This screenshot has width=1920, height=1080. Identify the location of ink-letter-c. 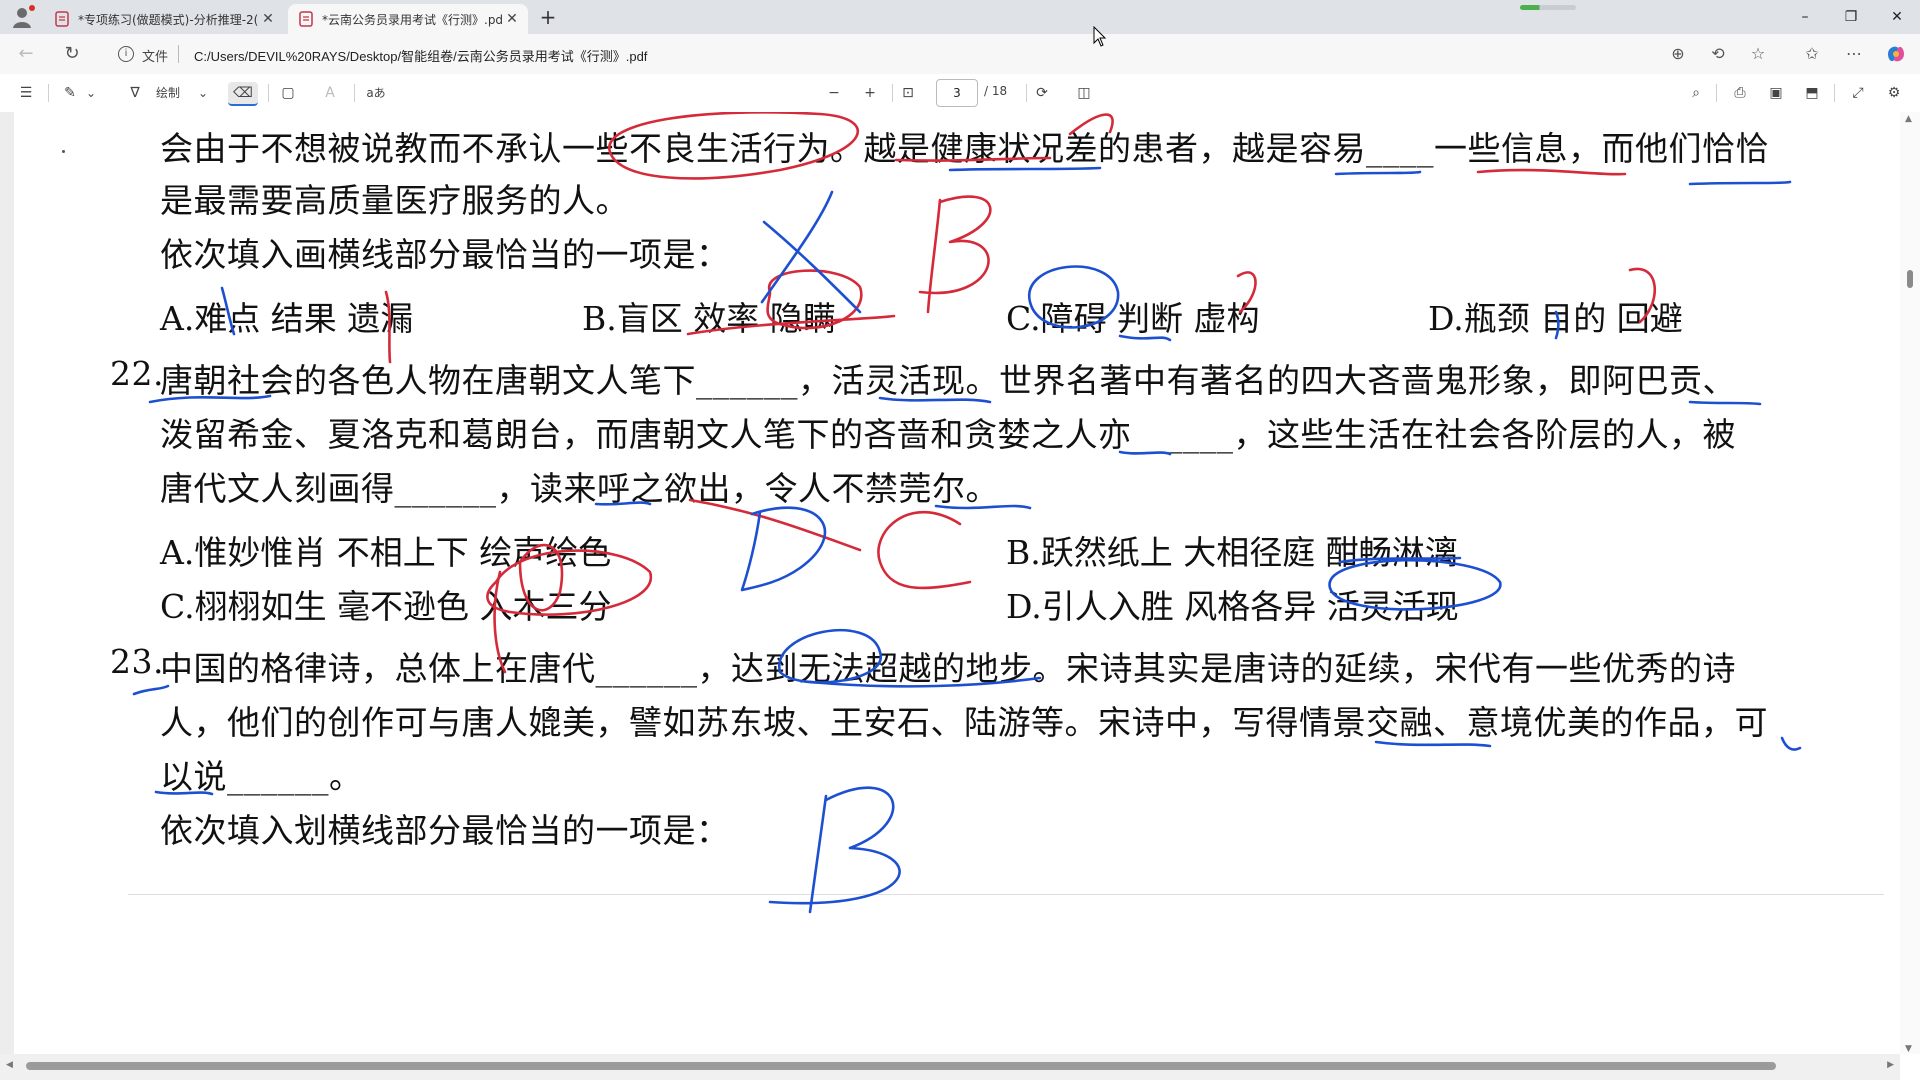
(924, 550).